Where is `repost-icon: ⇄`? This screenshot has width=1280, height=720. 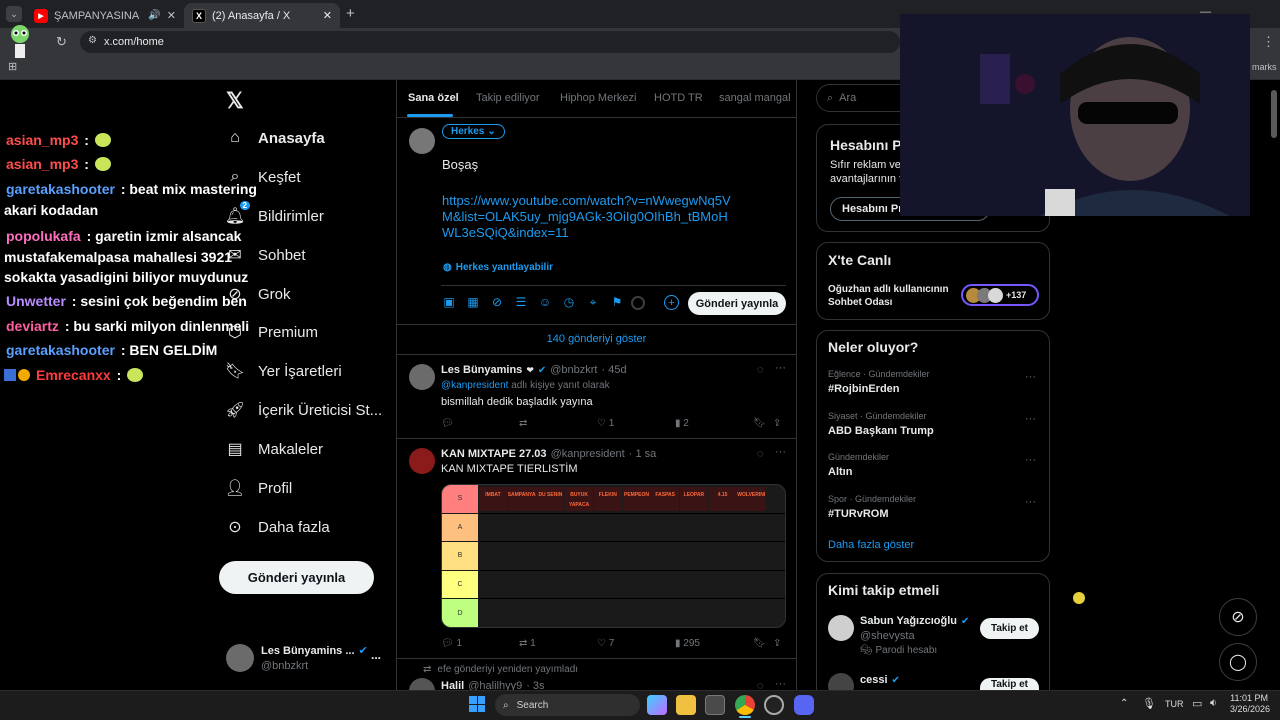 repost-icon: ⇄ is located at coordinates (558, 423).